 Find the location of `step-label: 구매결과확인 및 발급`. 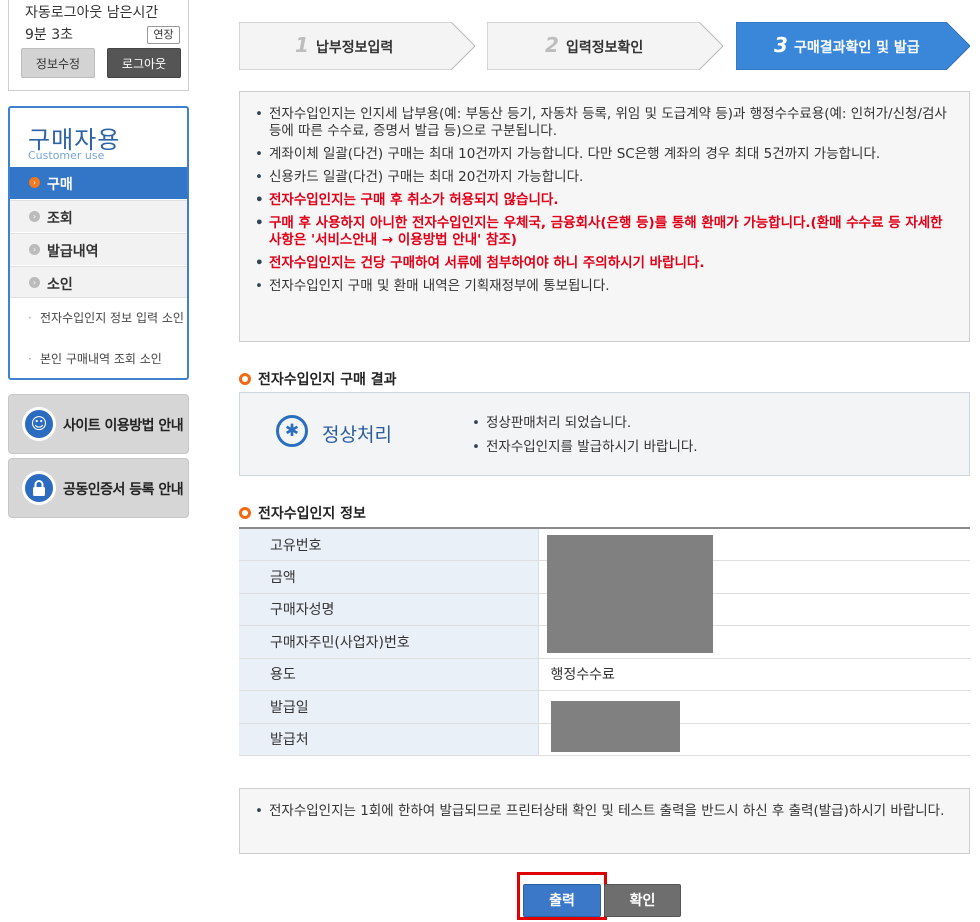

step-label: 구매결과확인 및 발급 is located at coordinates (857, 48).